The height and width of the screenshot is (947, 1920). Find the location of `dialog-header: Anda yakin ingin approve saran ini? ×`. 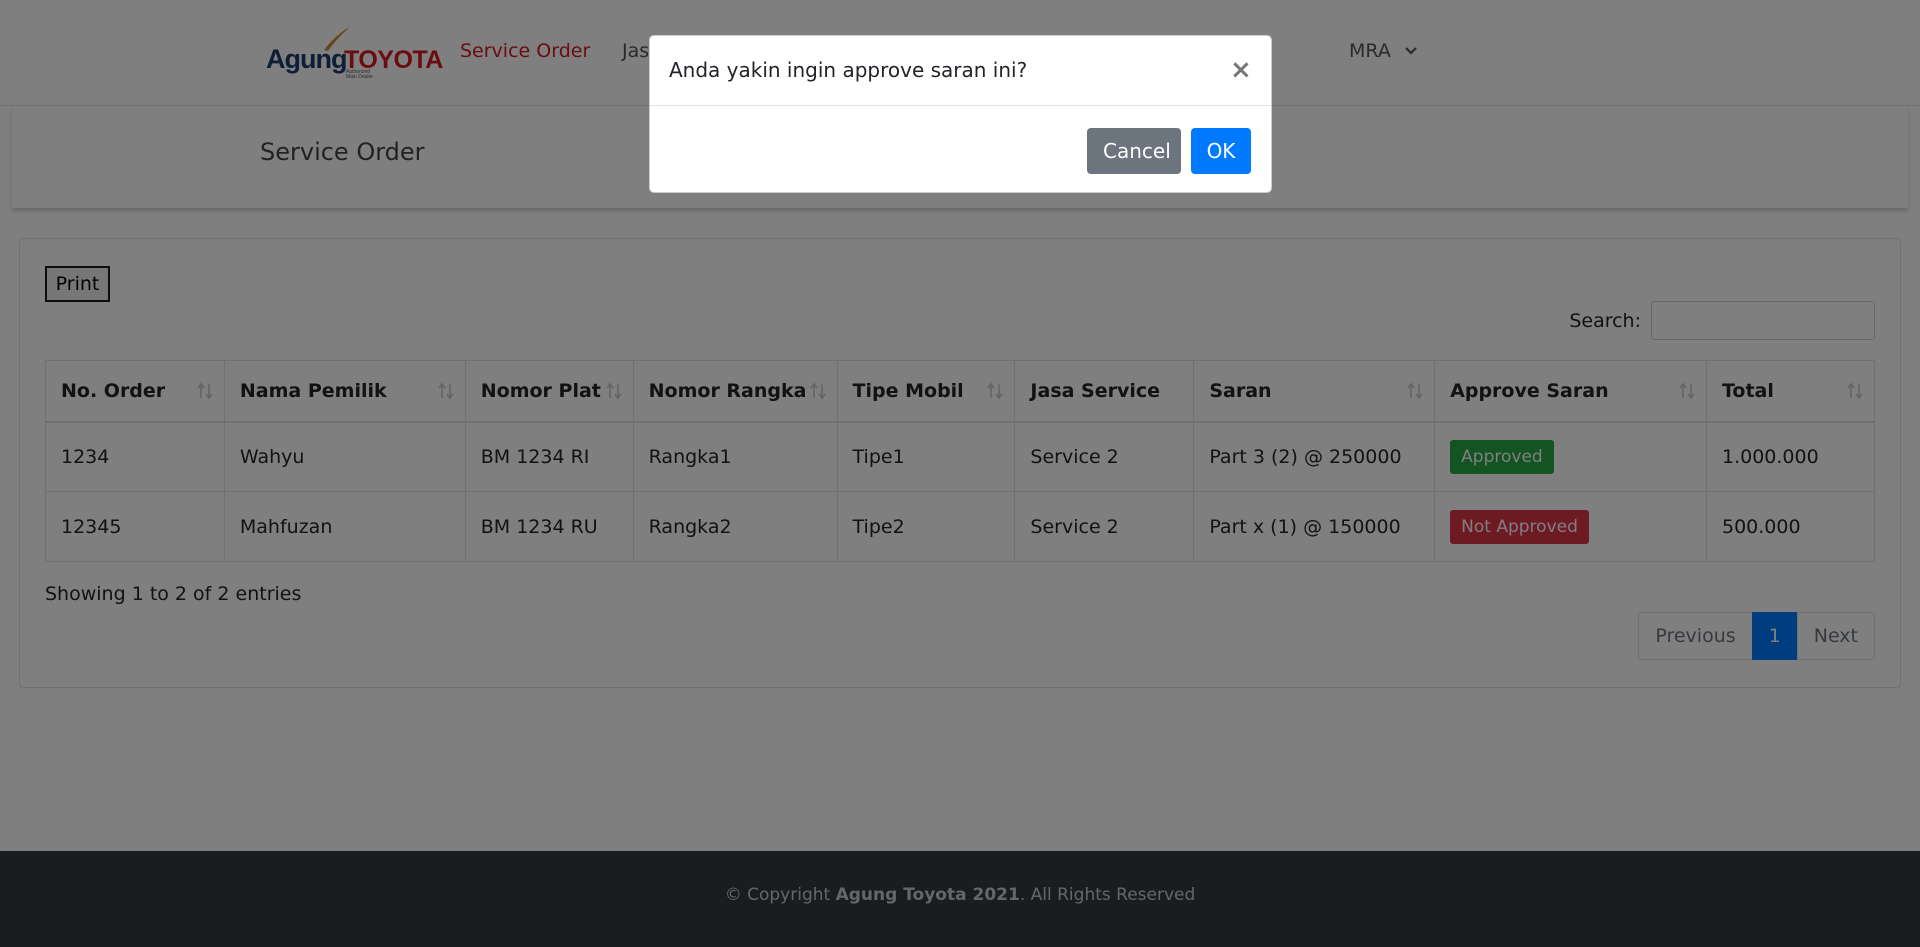

dialog-header: Anda yakin ingin approve saran ini? × is located at coordinates (960, 71).